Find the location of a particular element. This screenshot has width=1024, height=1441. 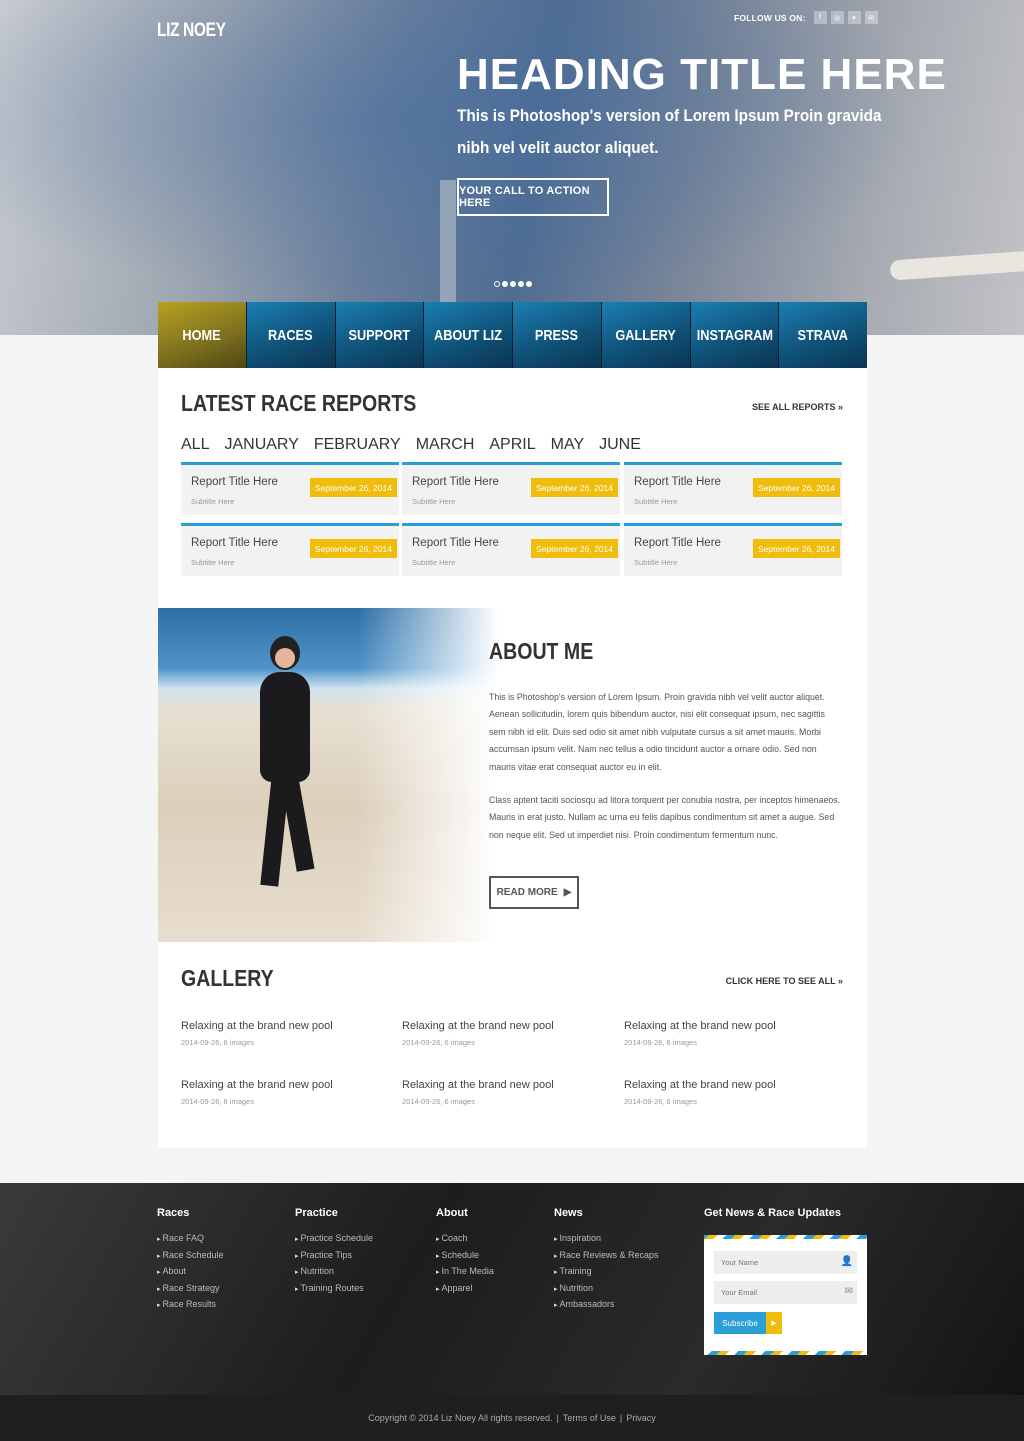

subscribe-button: Subscribe is located at coordinates (740, 1323).